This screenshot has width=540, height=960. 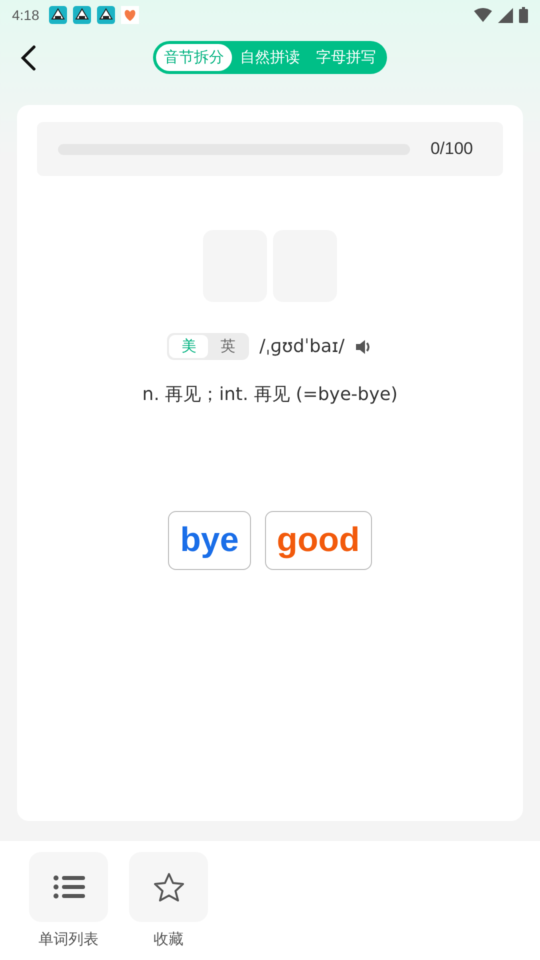 What do you see at coordinates (346, 57) in the screenshot?
I see `mode-tab: 字母拼写` at bounding box center [346, 57].